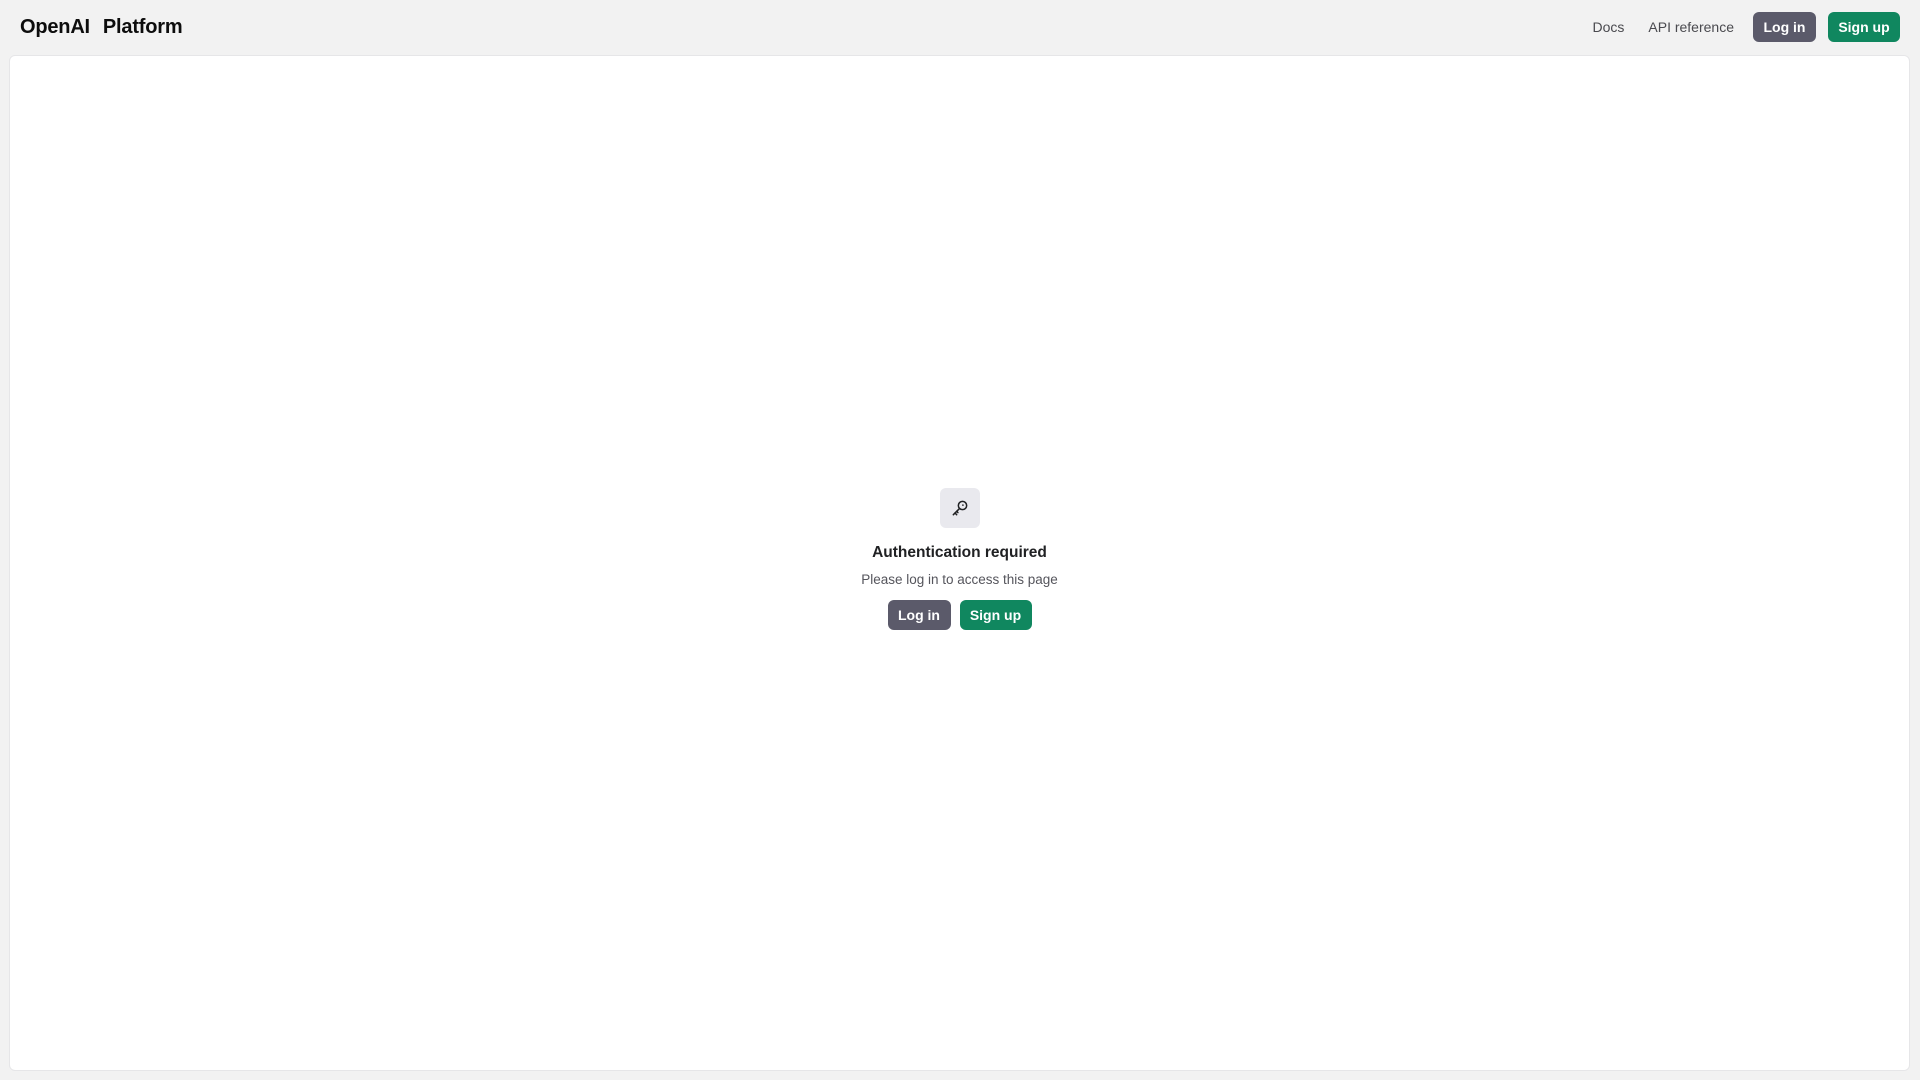 Image resolution: width=1920 pixels, height=1080 pixels. Describe the element at coordinates (1608, 27) in the screenshot. I see `nav-docs-link: Docs` at that location.